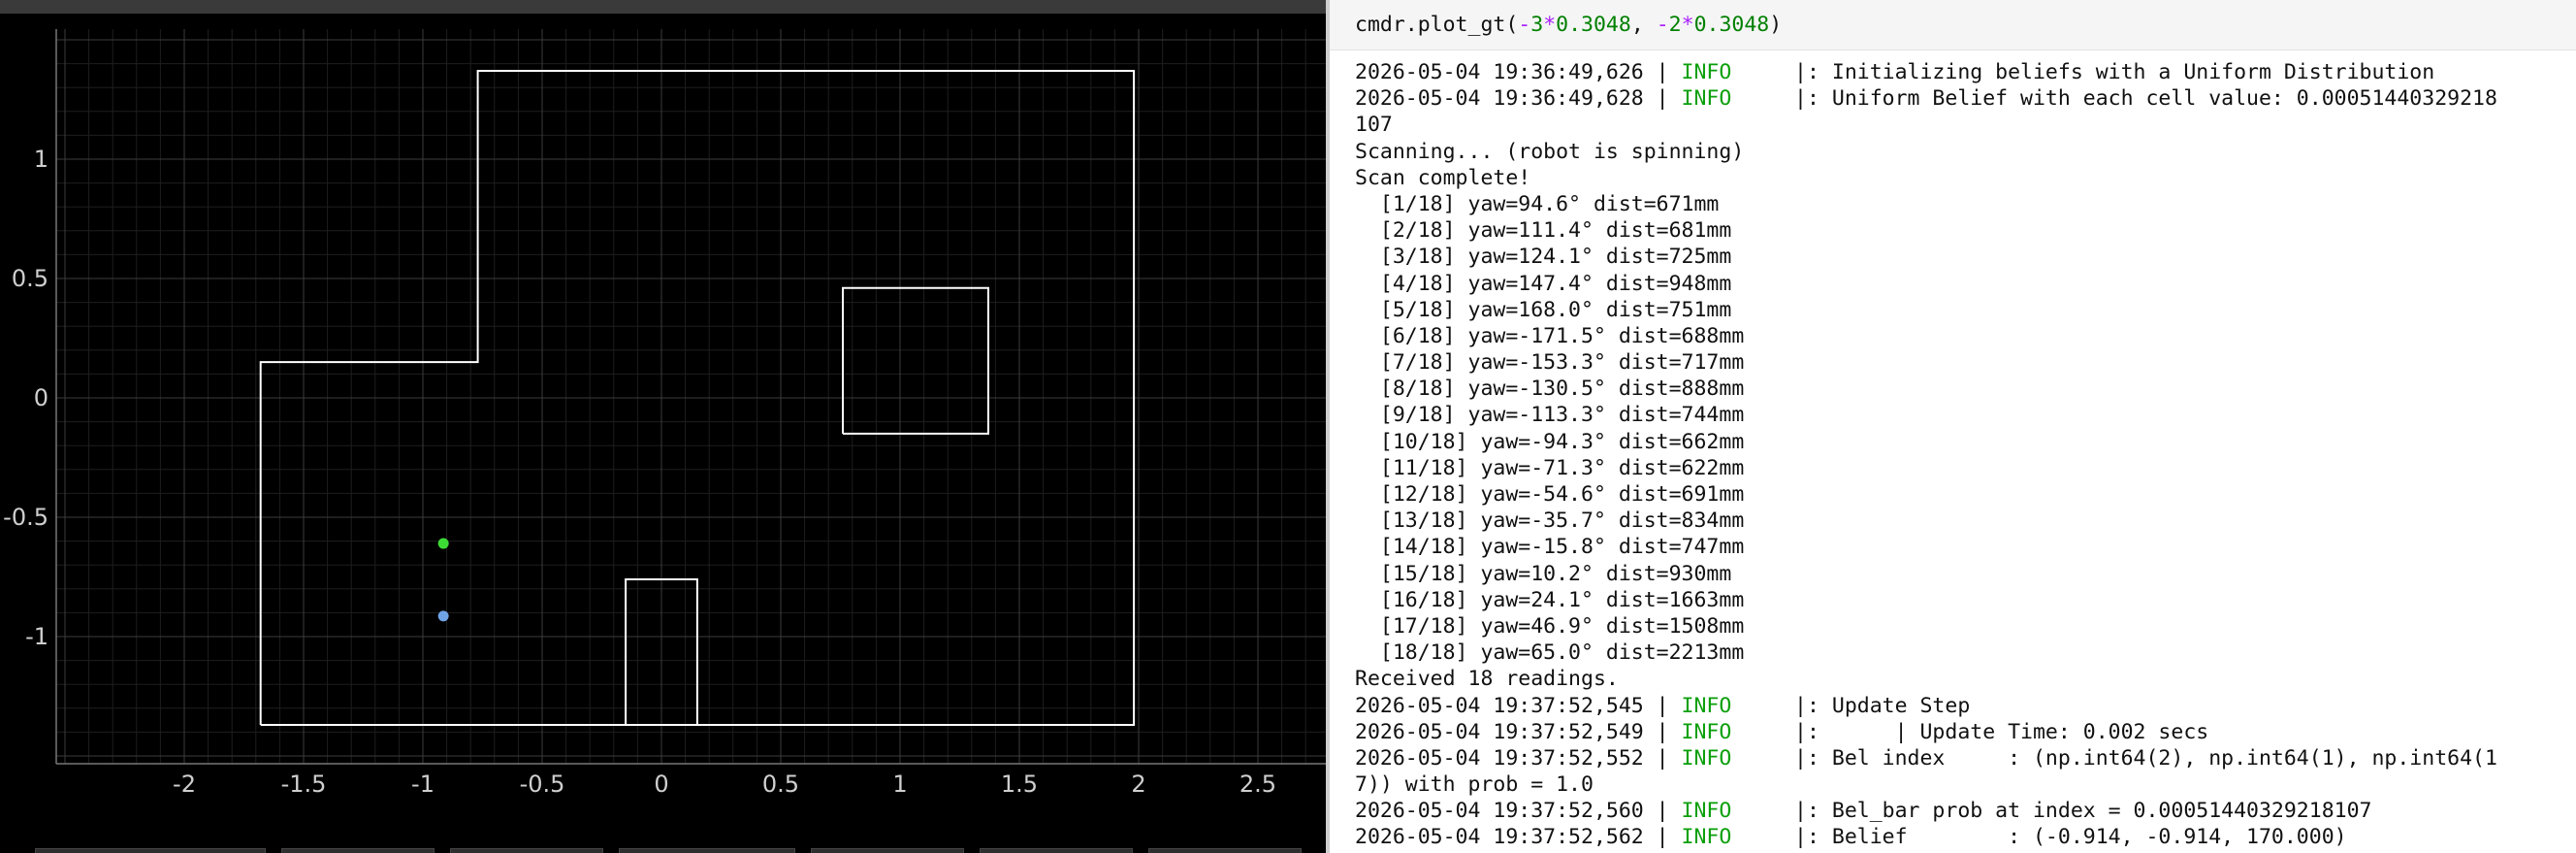 The height and width of the screenshot is (853, 2576). Describe the element at coordinates (1965, 442) in the screenshot. I see `output-line: [10/18] yaw=-94.3° dist=662mm` at that location.